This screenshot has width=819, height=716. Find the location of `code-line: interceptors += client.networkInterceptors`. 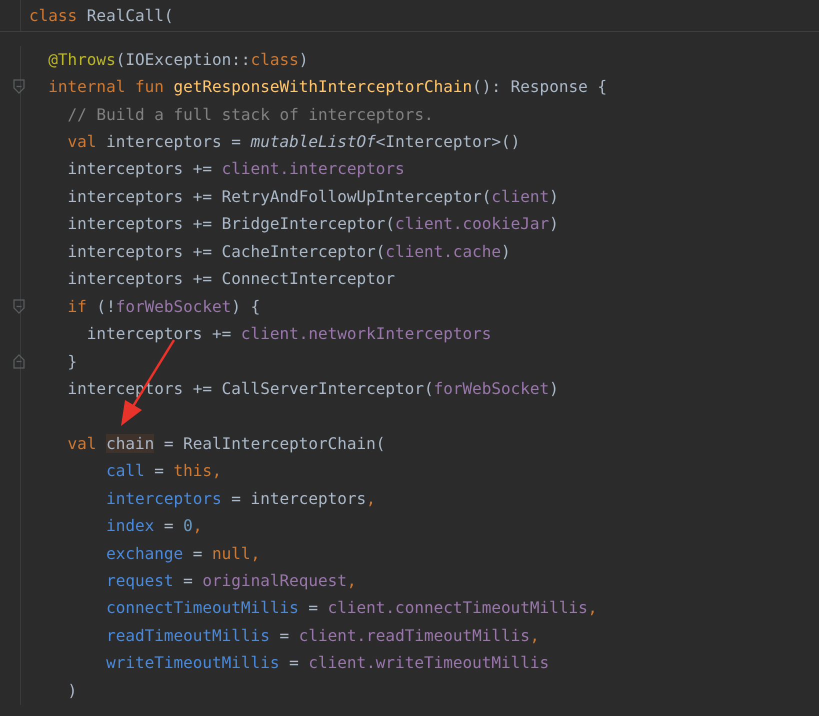

code-line: interceptors += client.networkInterceptors is located at coordinates (289, 334).